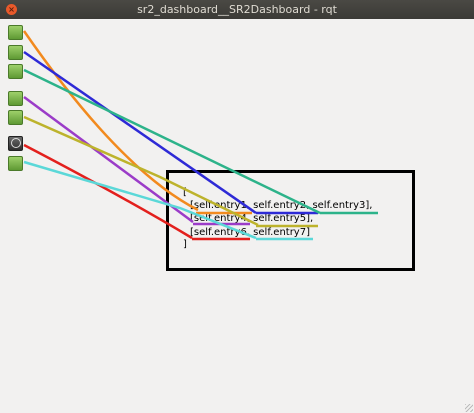 The height and width of the screenshot is (413, 474). Describe the element at coordinates (469, 408) in the screenshot. I see `window-resize-grip` at that location.